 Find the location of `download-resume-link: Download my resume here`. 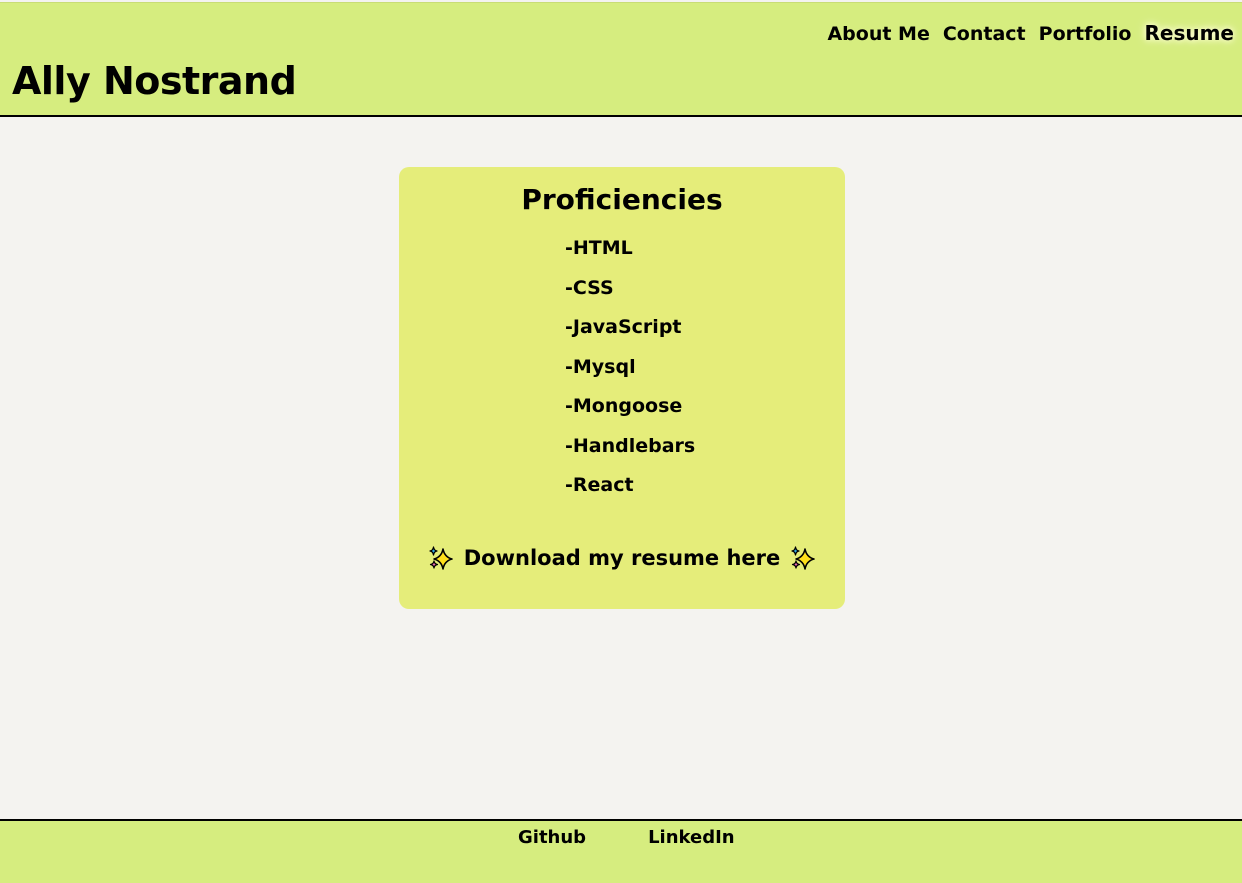

download-resume-link: Download my resume here is located at coordinates (622, 558).